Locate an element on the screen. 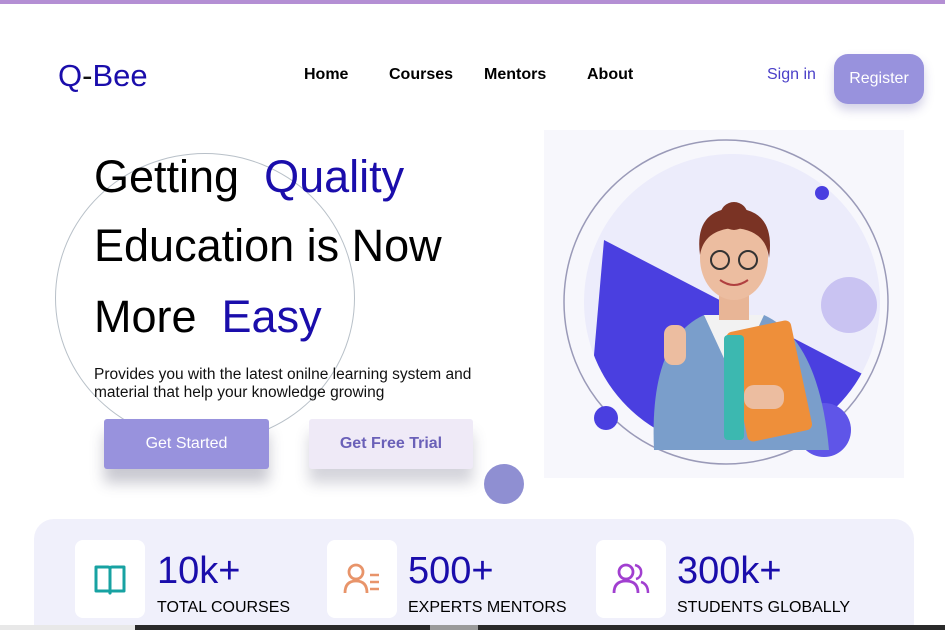 This screenshot has height=630, width=945. nav-home: Home is located at coordinates (326, 75).